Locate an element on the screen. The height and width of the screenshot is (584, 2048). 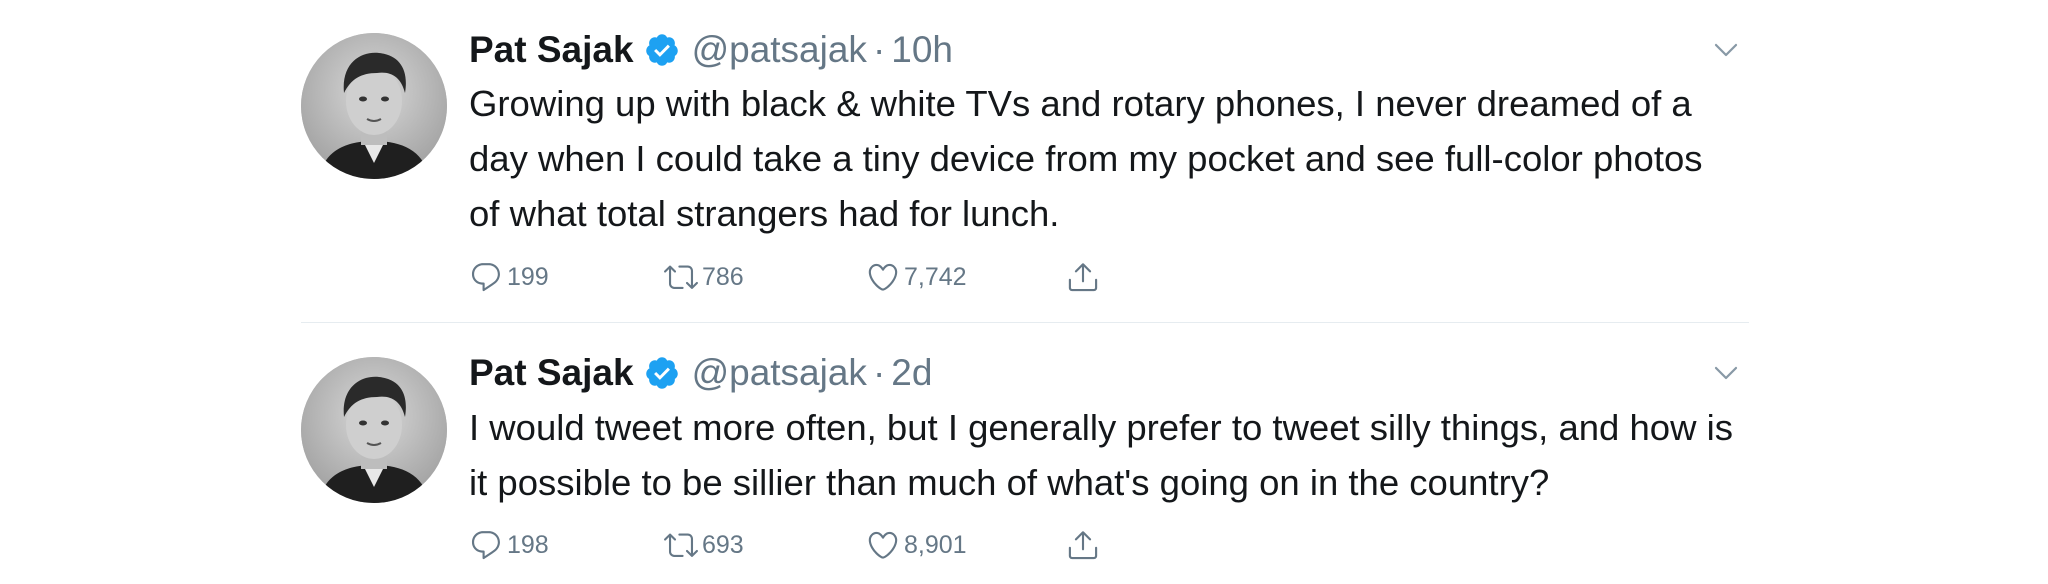
tweet-header: Pat Sajak @patsajak · 10h is located at coordinates (711, 50).